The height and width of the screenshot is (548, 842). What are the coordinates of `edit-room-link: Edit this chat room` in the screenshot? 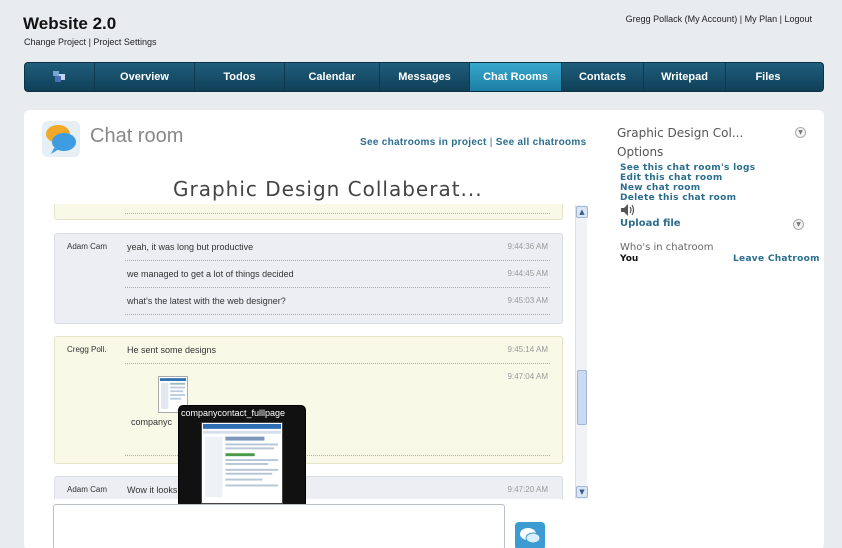 It's located at (671, 178).